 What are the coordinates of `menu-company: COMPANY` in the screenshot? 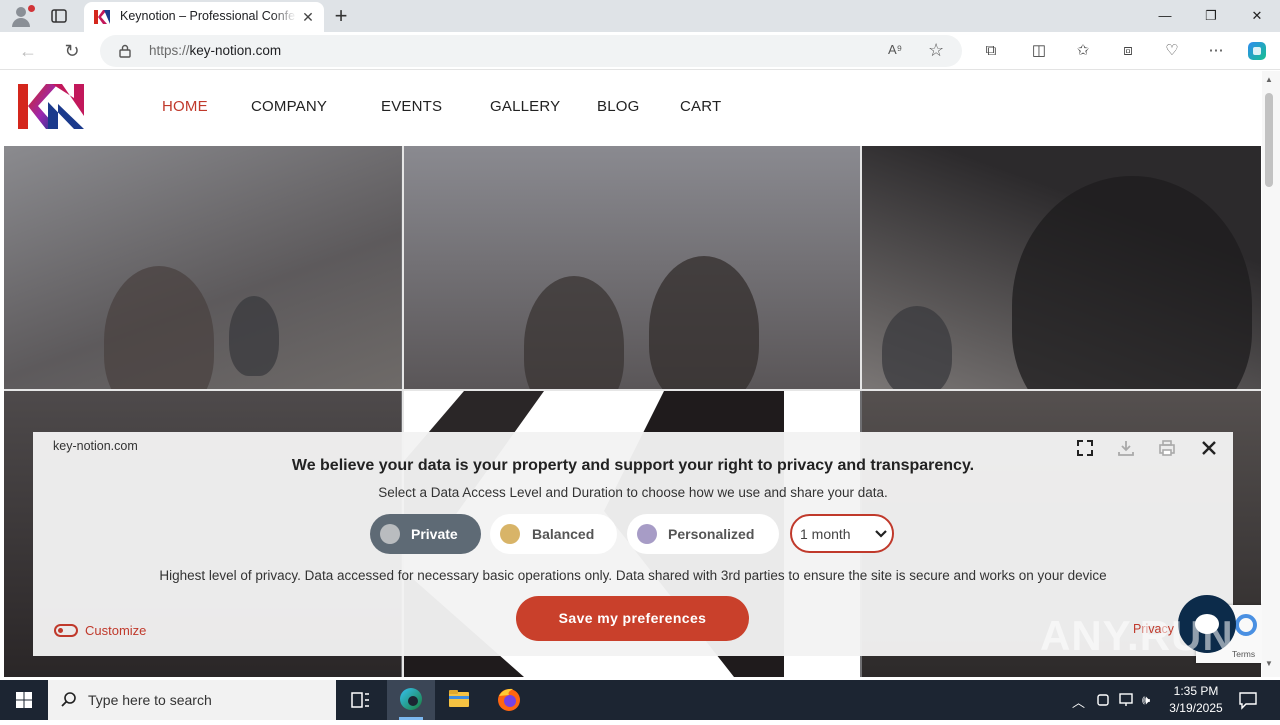 It's located at (289, 106).